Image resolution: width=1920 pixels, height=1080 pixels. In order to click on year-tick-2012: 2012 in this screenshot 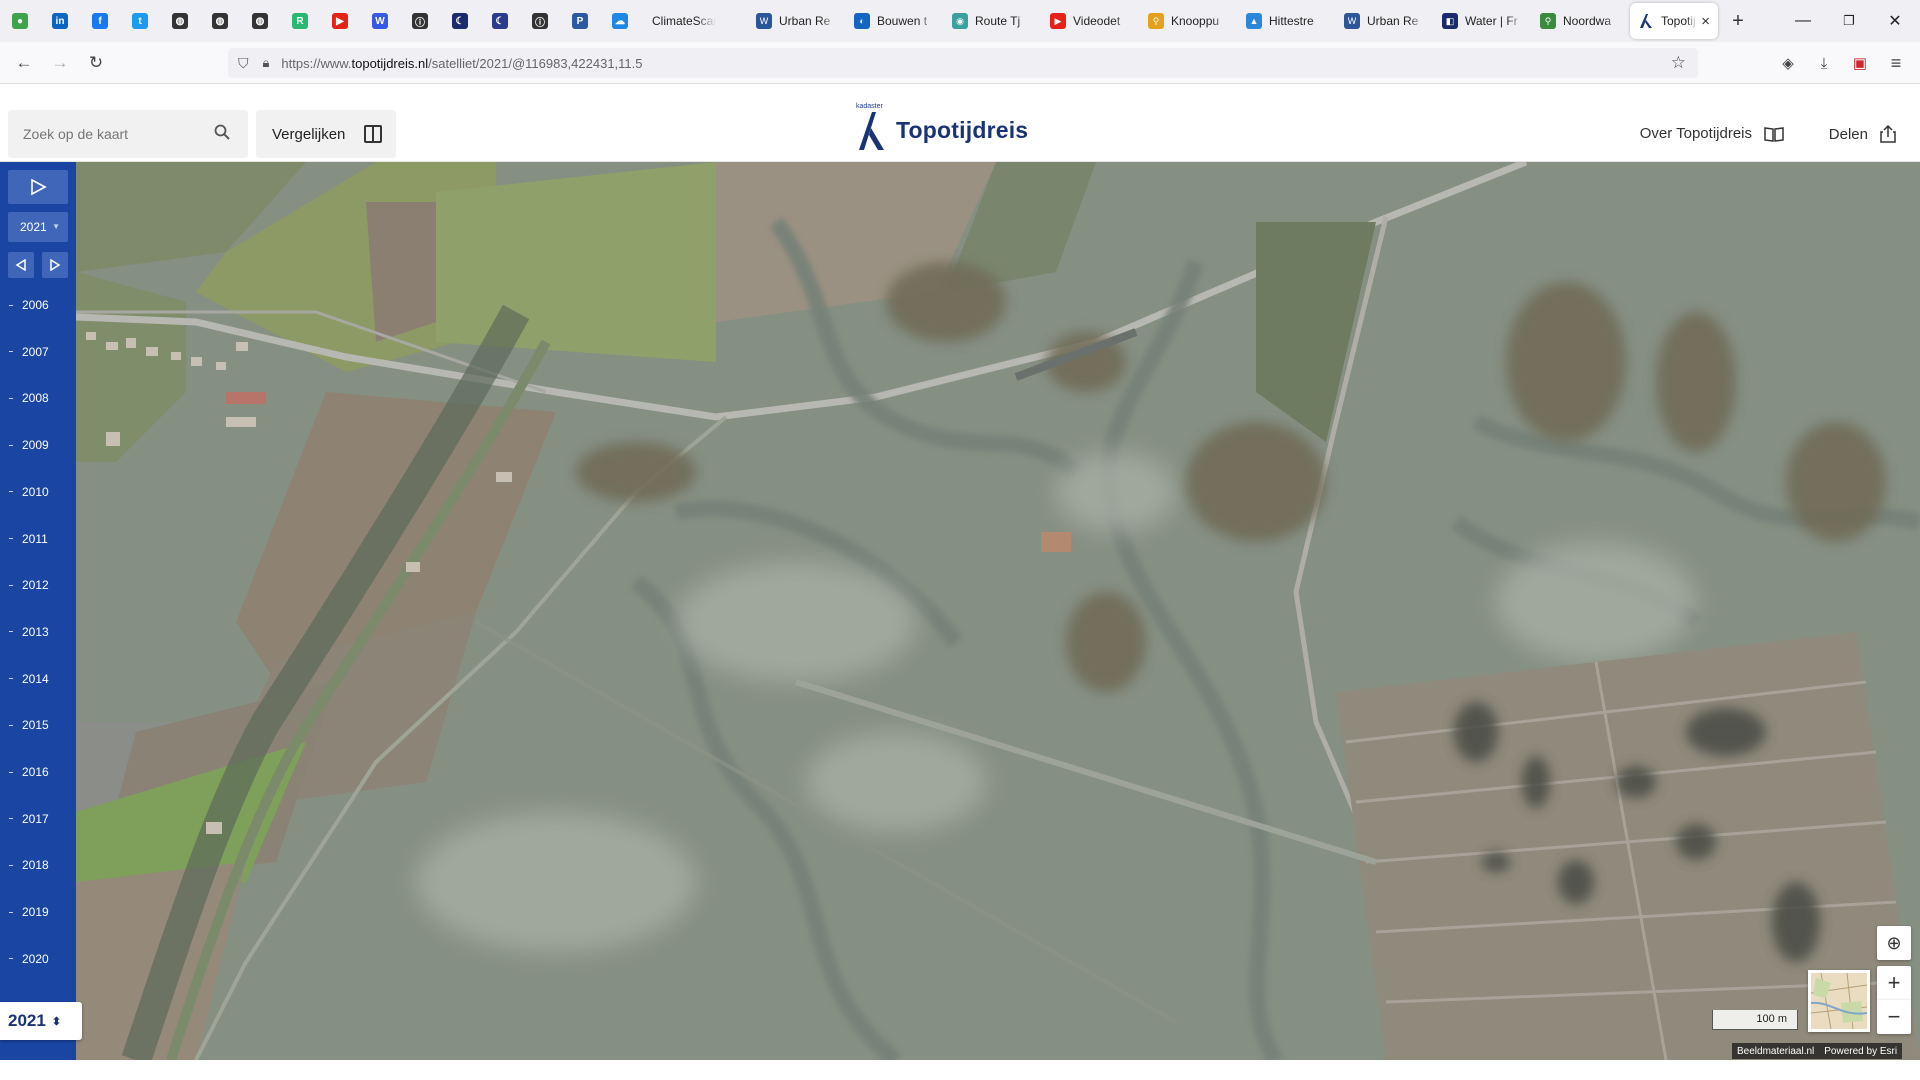, I will do `click(38, 585)`.